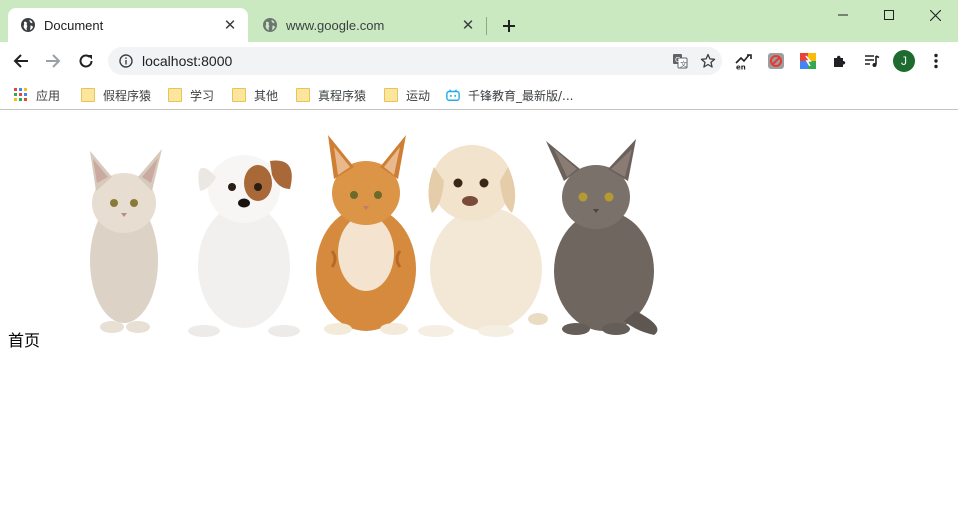  What do you see at coordinates (486, 26) in the screenshot?
I see `tab-divider` at bounding box center [486, 26].